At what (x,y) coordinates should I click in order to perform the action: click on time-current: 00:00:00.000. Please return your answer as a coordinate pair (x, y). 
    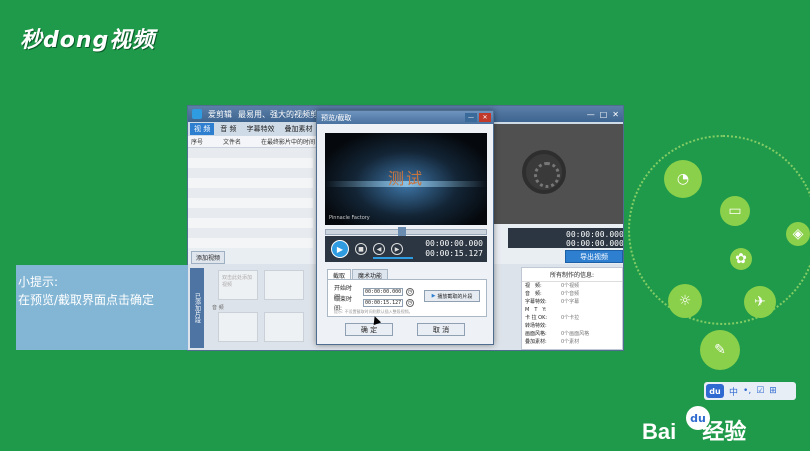
    Looking at the image, I should click on (454, 243).